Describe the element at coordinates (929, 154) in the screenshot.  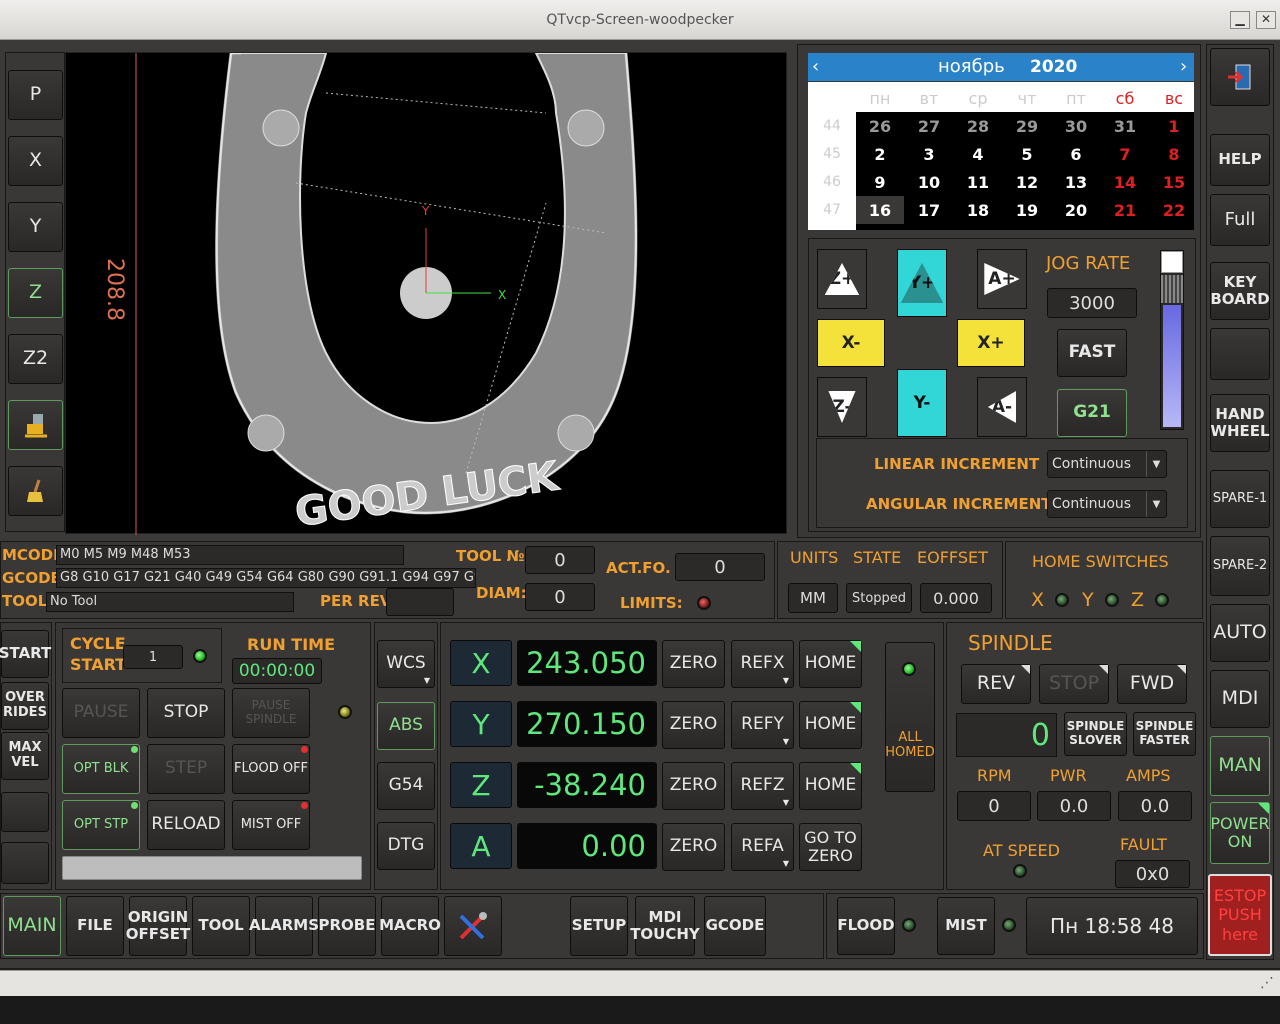
I see `day-cell: 3` at that location.